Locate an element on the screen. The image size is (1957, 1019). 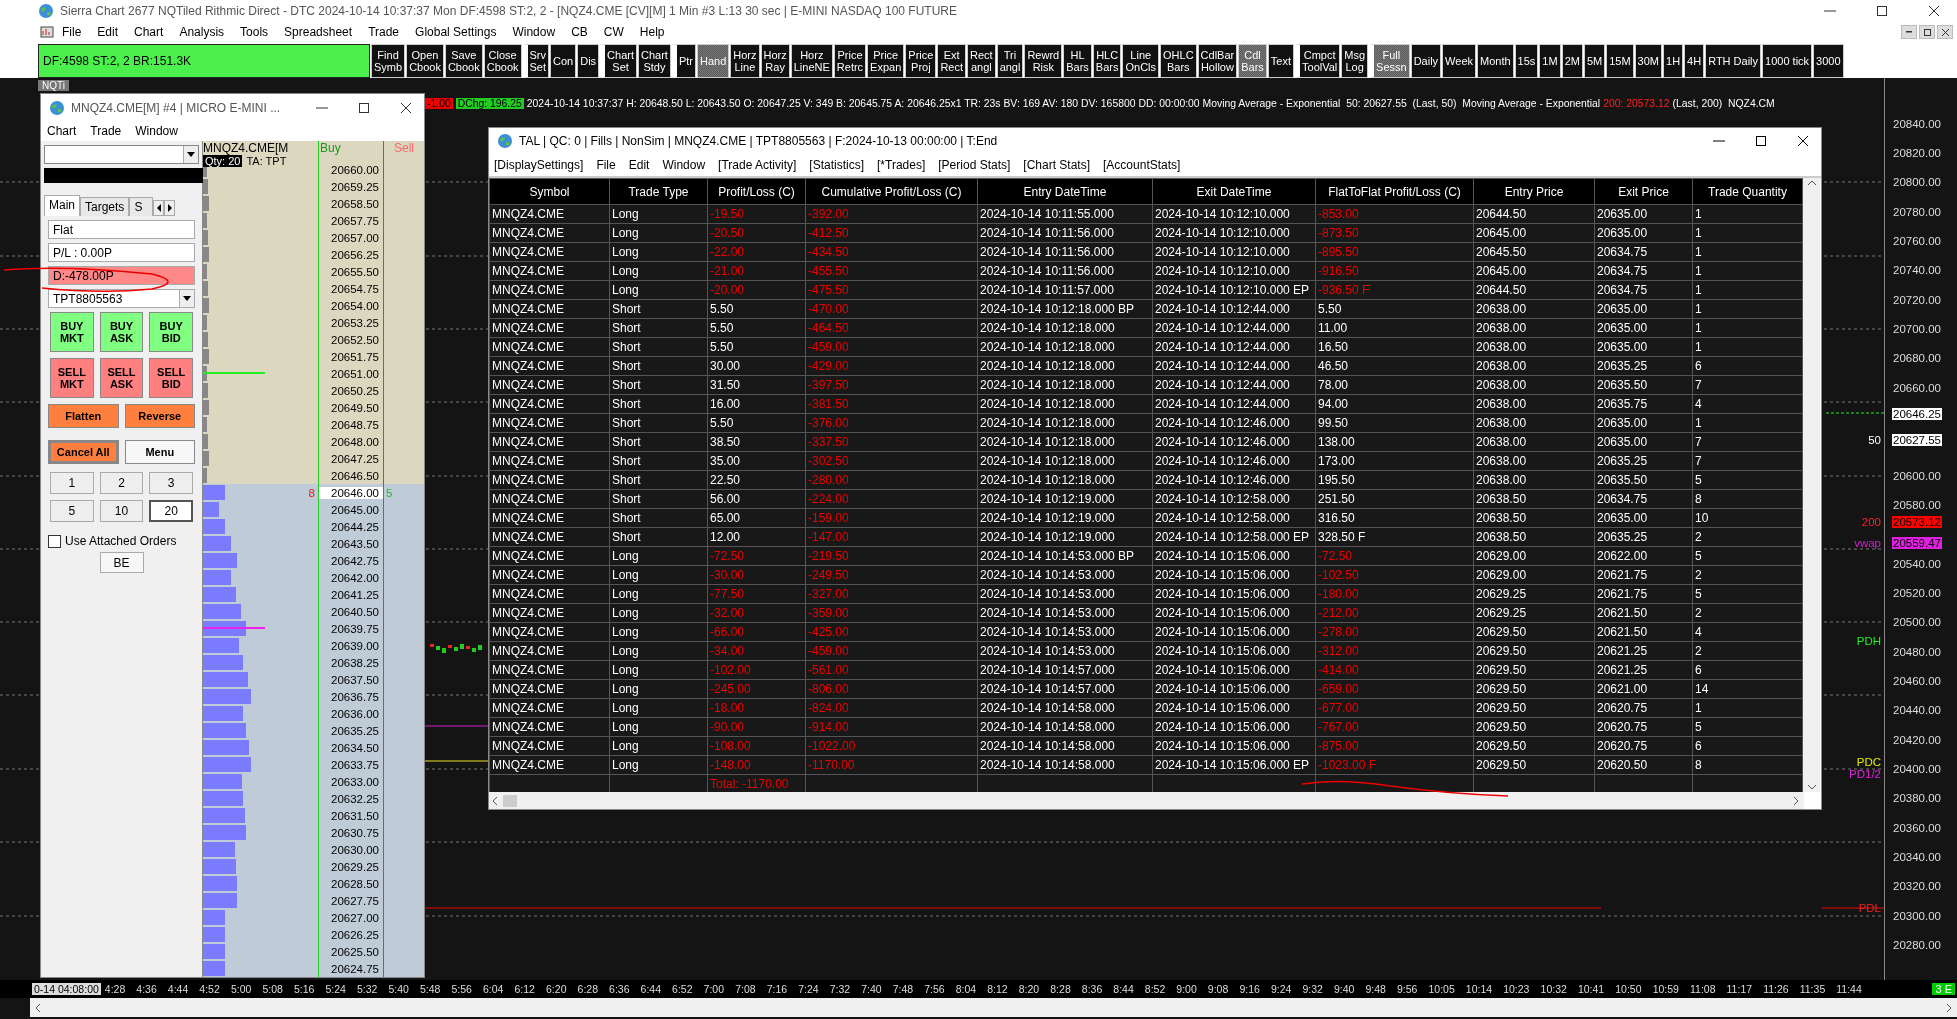
account-dropdown: TPT8805563 is located at coordinates (121, 298).